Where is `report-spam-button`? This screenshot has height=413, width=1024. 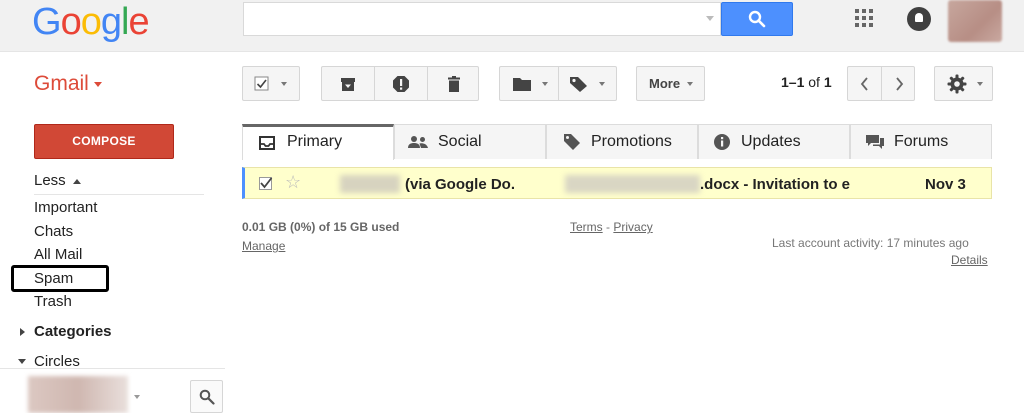 report-spam-button is located at coordinates (401, 83).